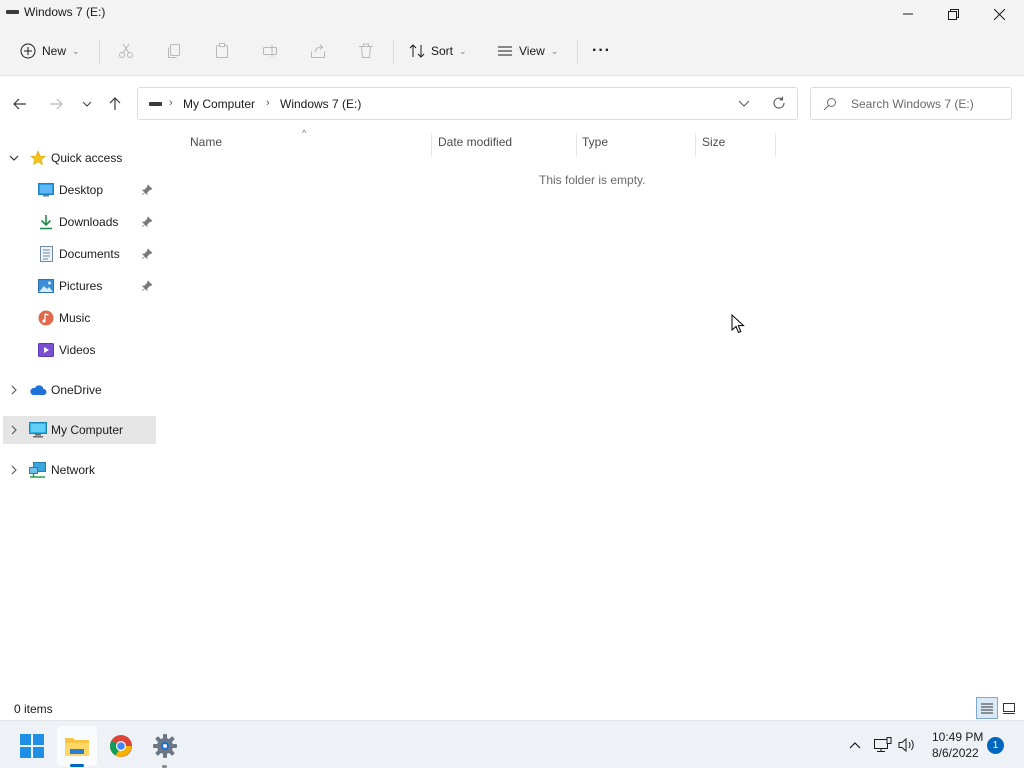 Image resolution: width=1024 pixels, height=768 pixels. Describe the element at coordinates (89, 222) in the screenshot. I see `sidebar-item-label: Downloads` at that location.